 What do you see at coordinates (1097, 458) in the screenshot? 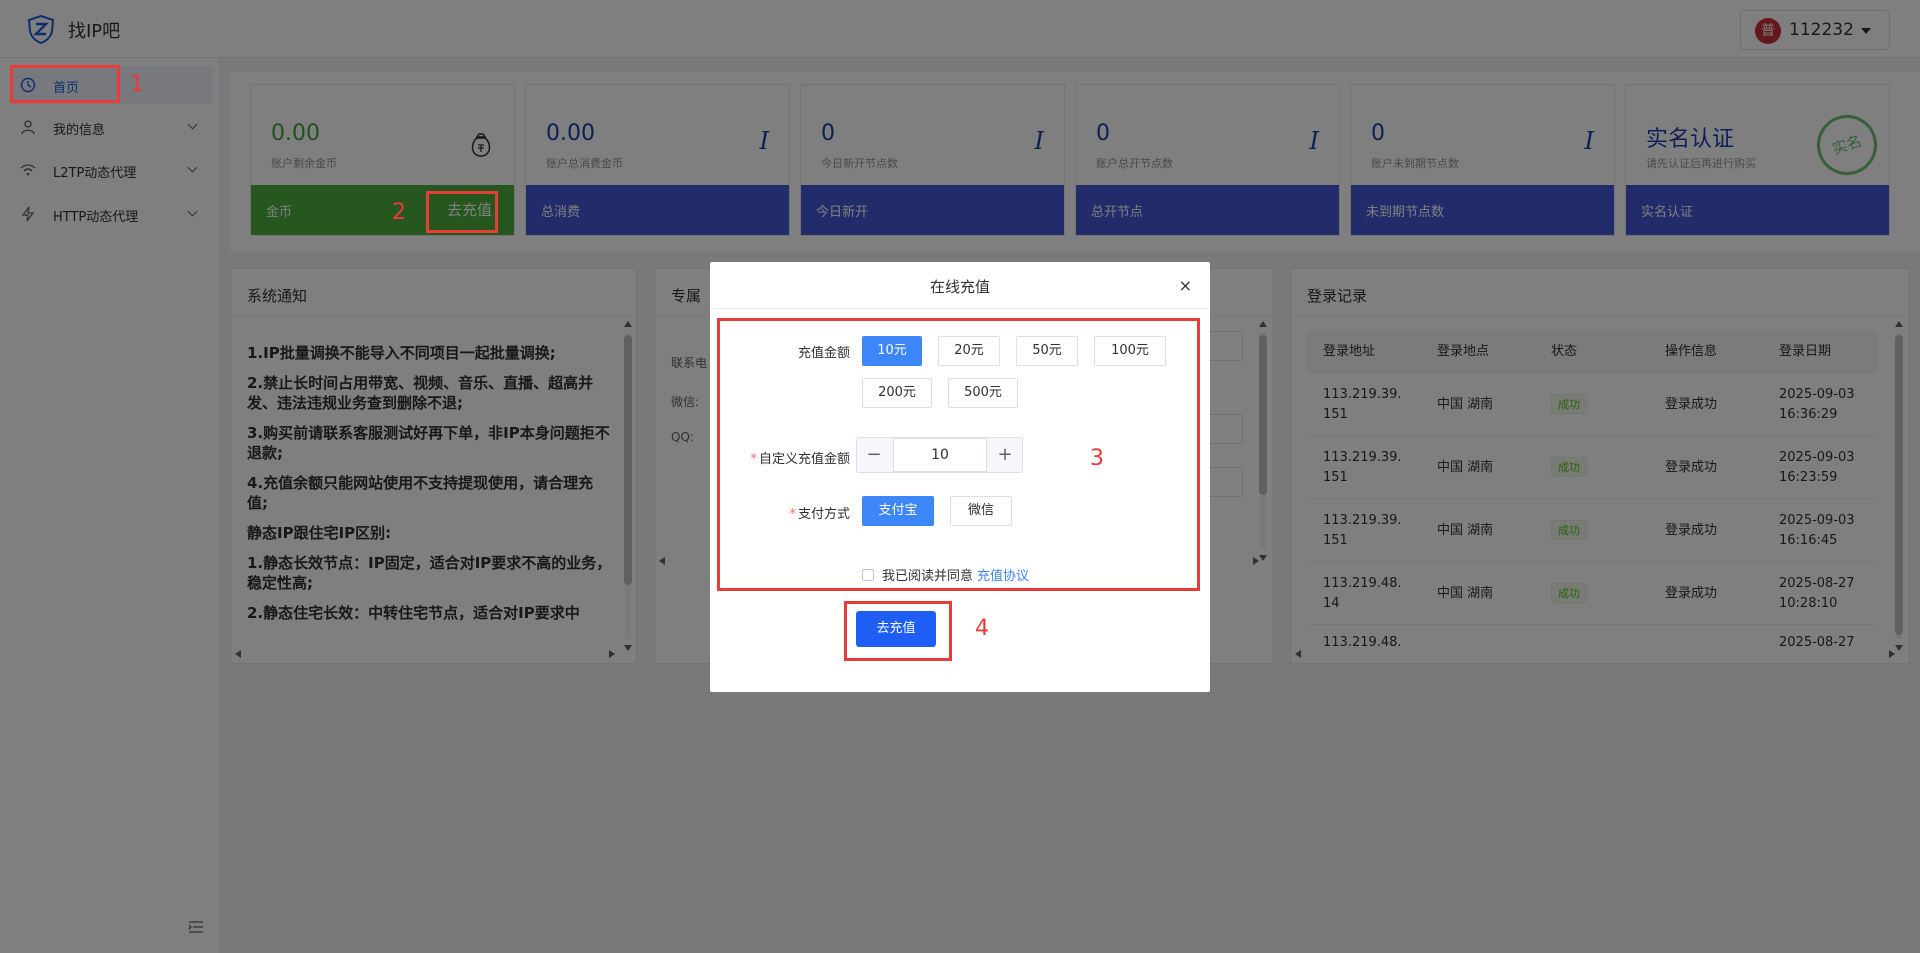
I see `annotation-number: 3` at bounding box center [1097, 458].